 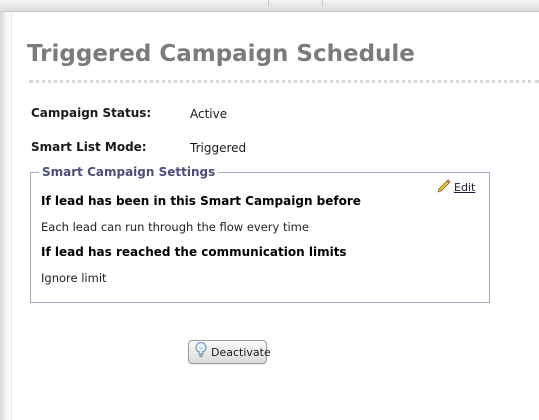 I want to click on top-toolbar-strip, so click(x=269, y=6).